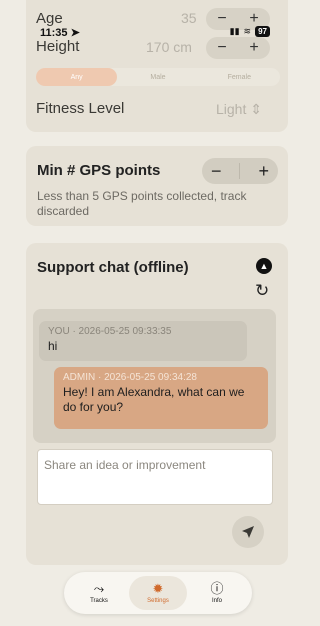 This screenshot has height=626, width=320. I want to click on wifi-icon: ≋, so click(247, 31).